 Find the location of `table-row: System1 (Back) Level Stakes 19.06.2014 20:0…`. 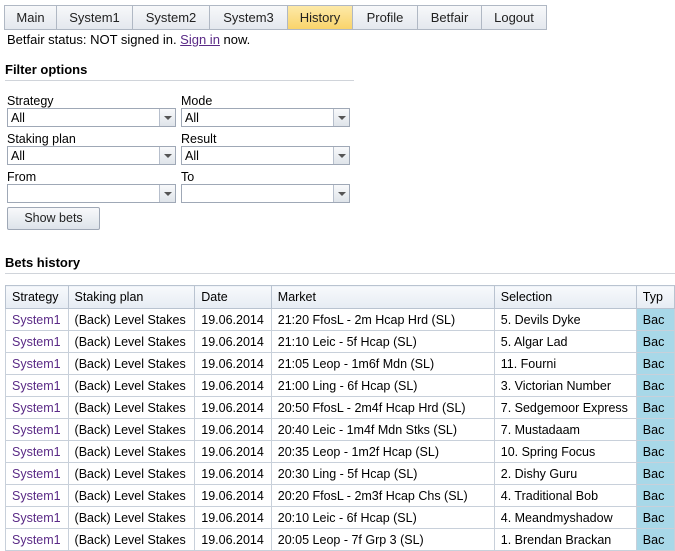

table-row: System1 (Back) Level Stakes 19.06.2014 20:0… is located at coordinates (340, 539).